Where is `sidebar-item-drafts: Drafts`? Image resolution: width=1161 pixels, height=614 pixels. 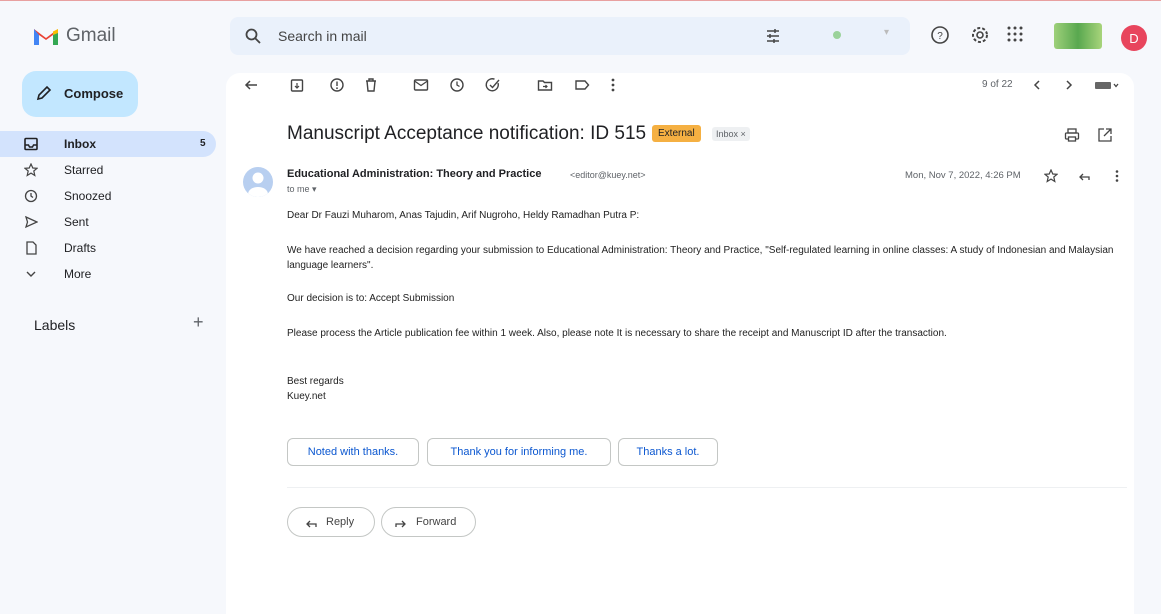 sidebar-item-drafts: Drafts is located at coordinates (108, 248).